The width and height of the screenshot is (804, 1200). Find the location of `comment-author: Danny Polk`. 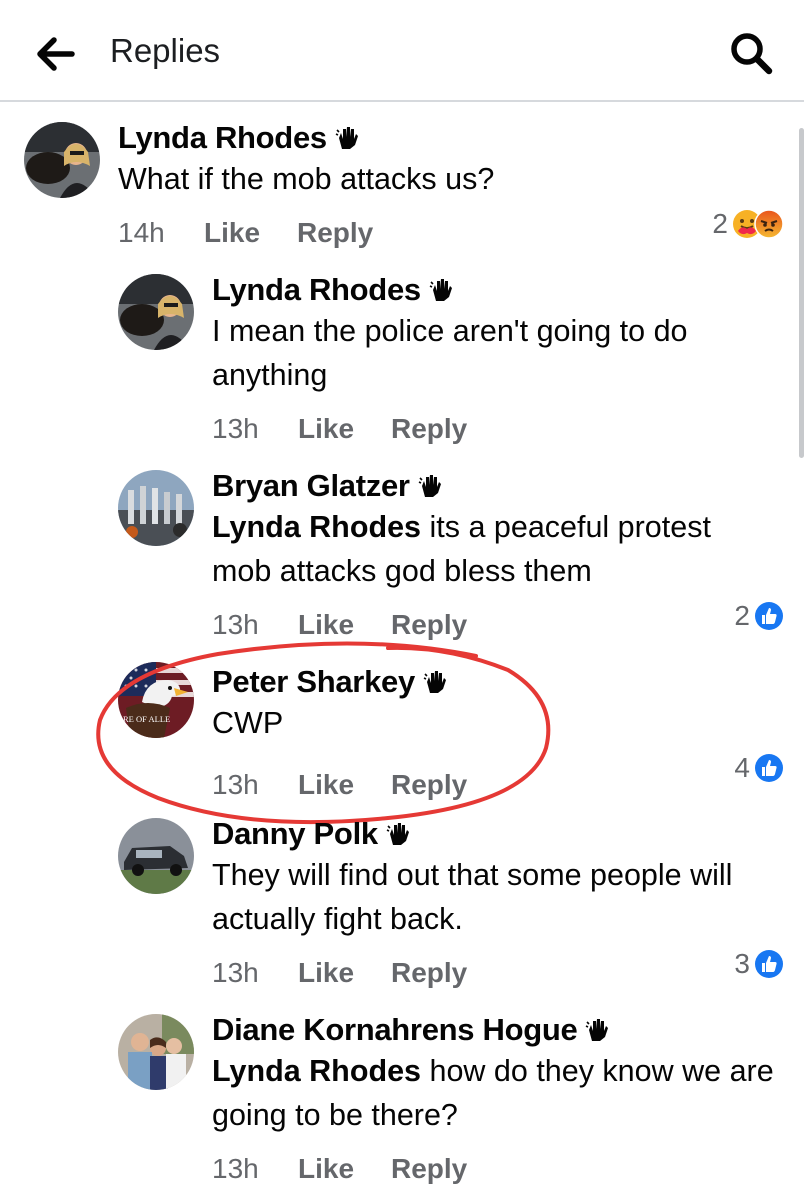

comment-author: Danny Polk is located at coordinates (295, 834).